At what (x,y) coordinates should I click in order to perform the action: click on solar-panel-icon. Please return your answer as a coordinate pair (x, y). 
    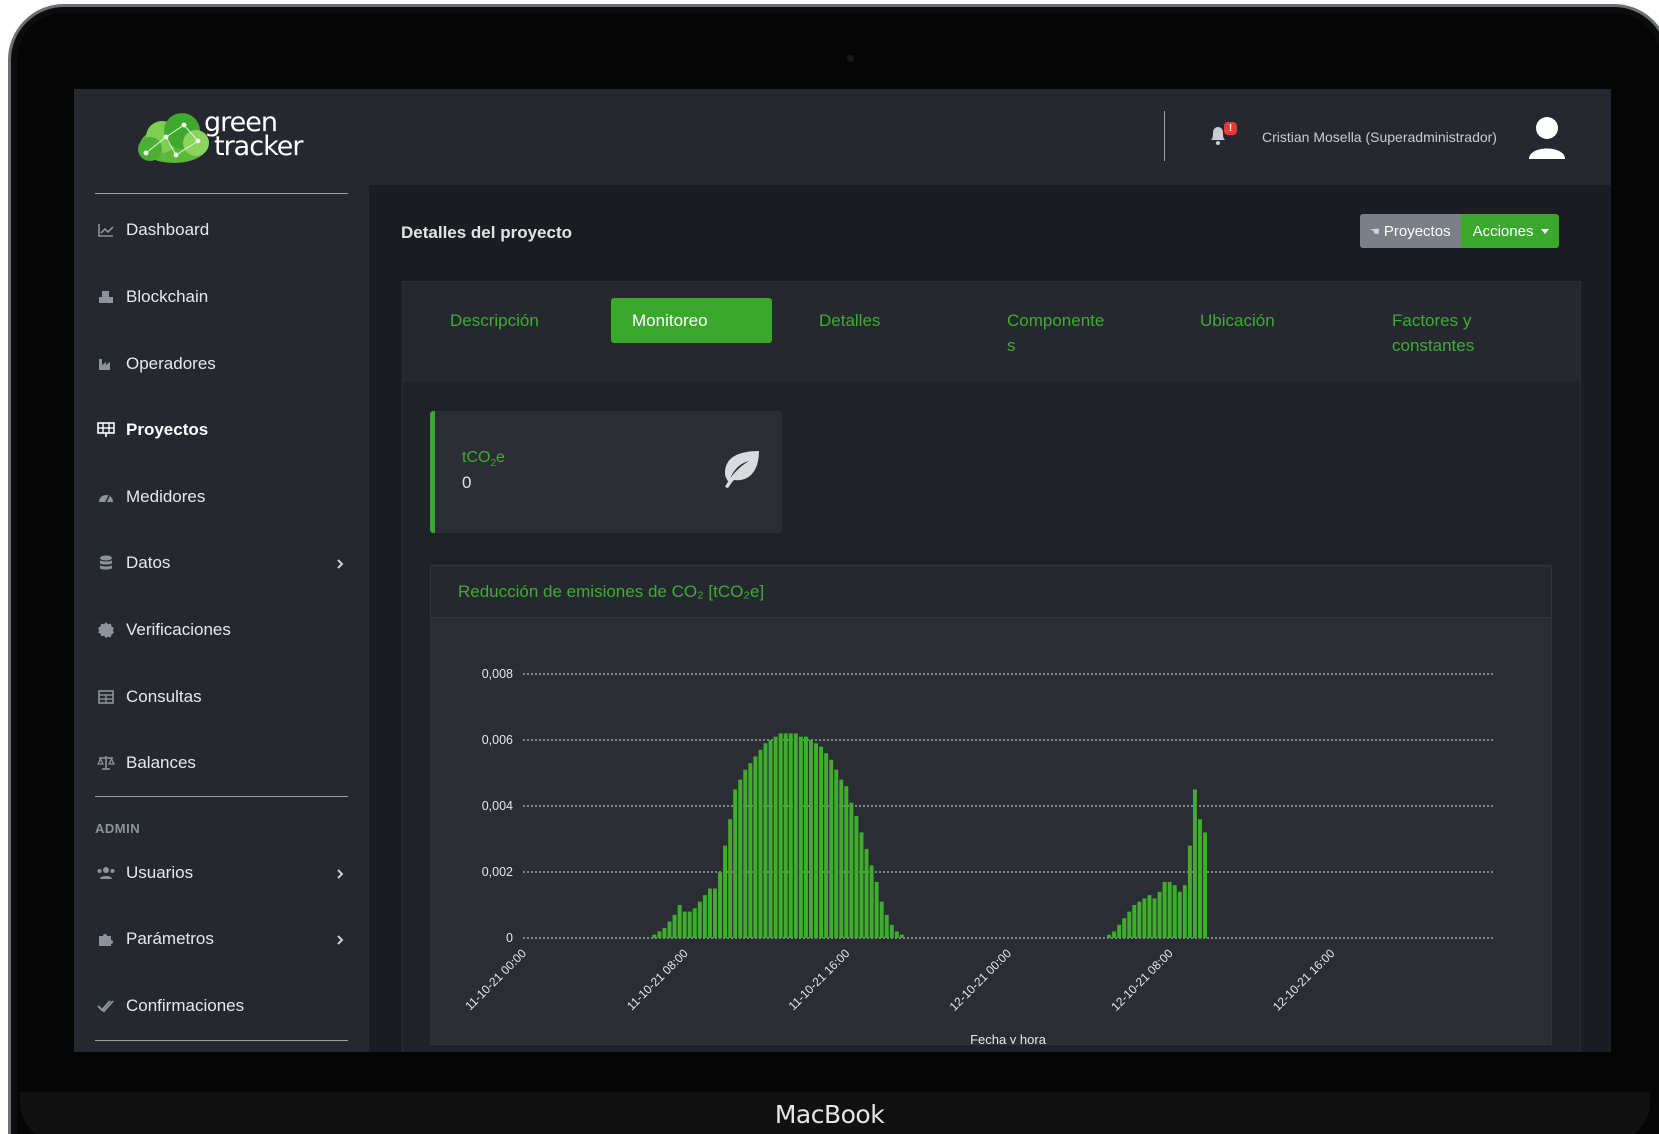
    Looking at the image, I should click on (106, 430).